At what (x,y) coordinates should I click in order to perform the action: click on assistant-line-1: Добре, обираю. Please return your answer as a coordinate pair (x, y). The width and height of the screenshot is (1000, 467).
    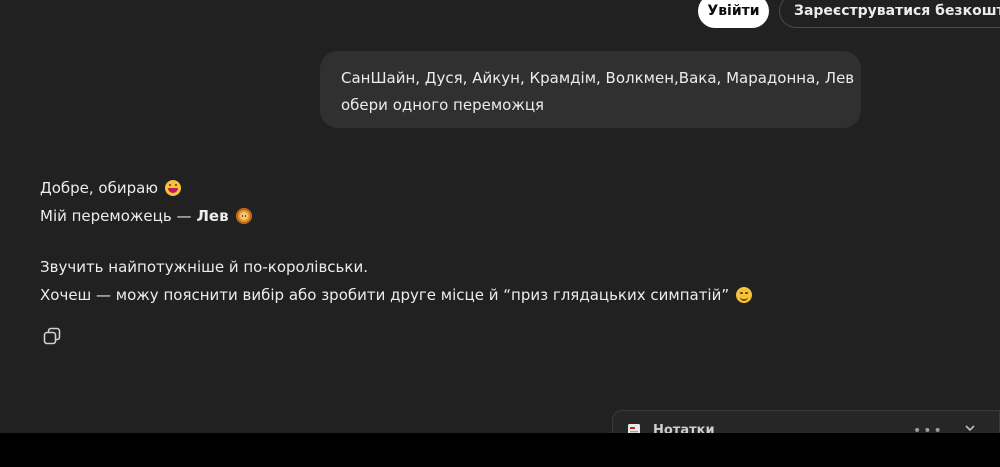
    Looking at the image, I should click on (396, 188).